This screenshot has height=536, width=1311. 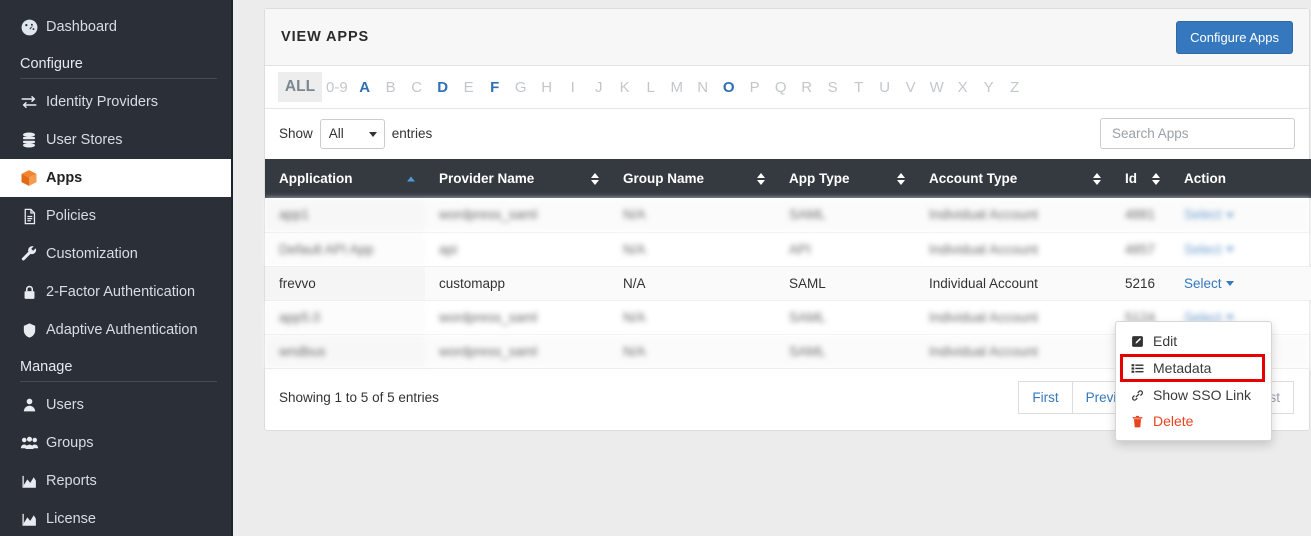 What do you see at coordinates (1203, 215) in the screenshot?
I see `select-label: Select` at bounding box center [1203, 215].